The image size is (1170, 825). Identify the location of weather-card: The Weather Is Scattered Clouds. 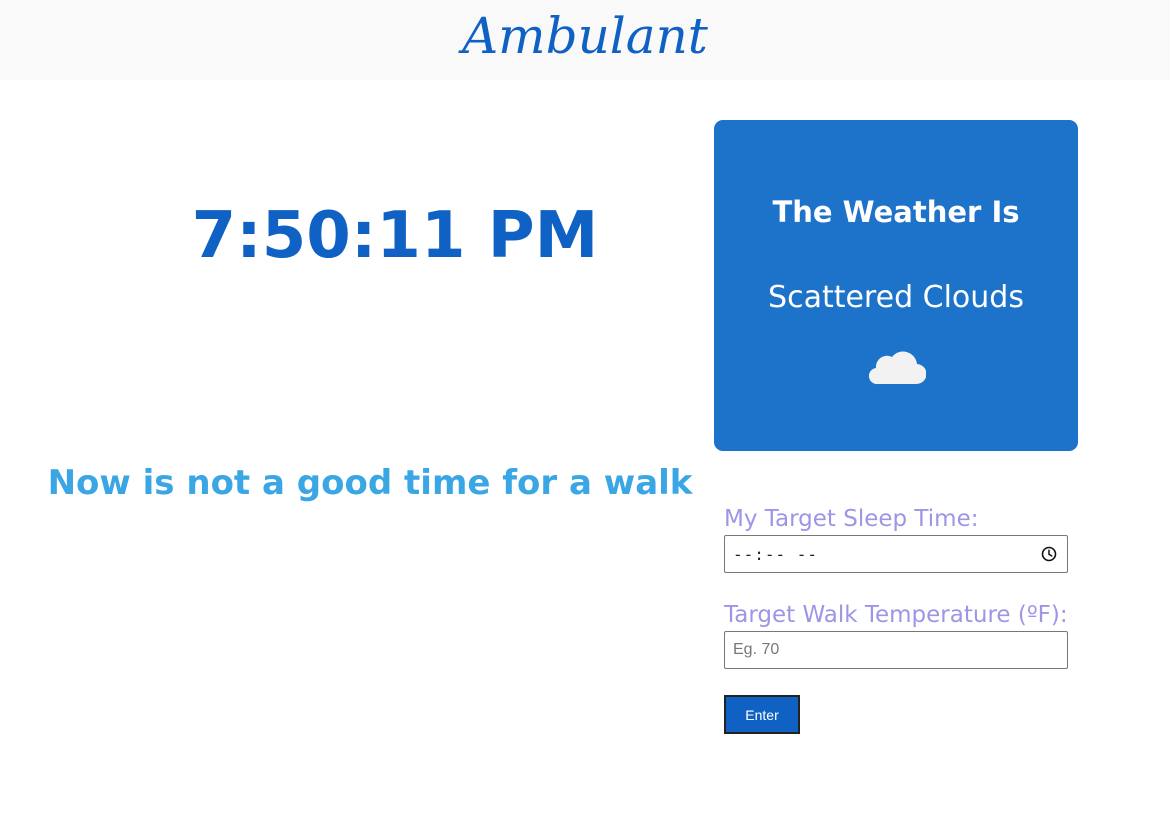
(896, 285).